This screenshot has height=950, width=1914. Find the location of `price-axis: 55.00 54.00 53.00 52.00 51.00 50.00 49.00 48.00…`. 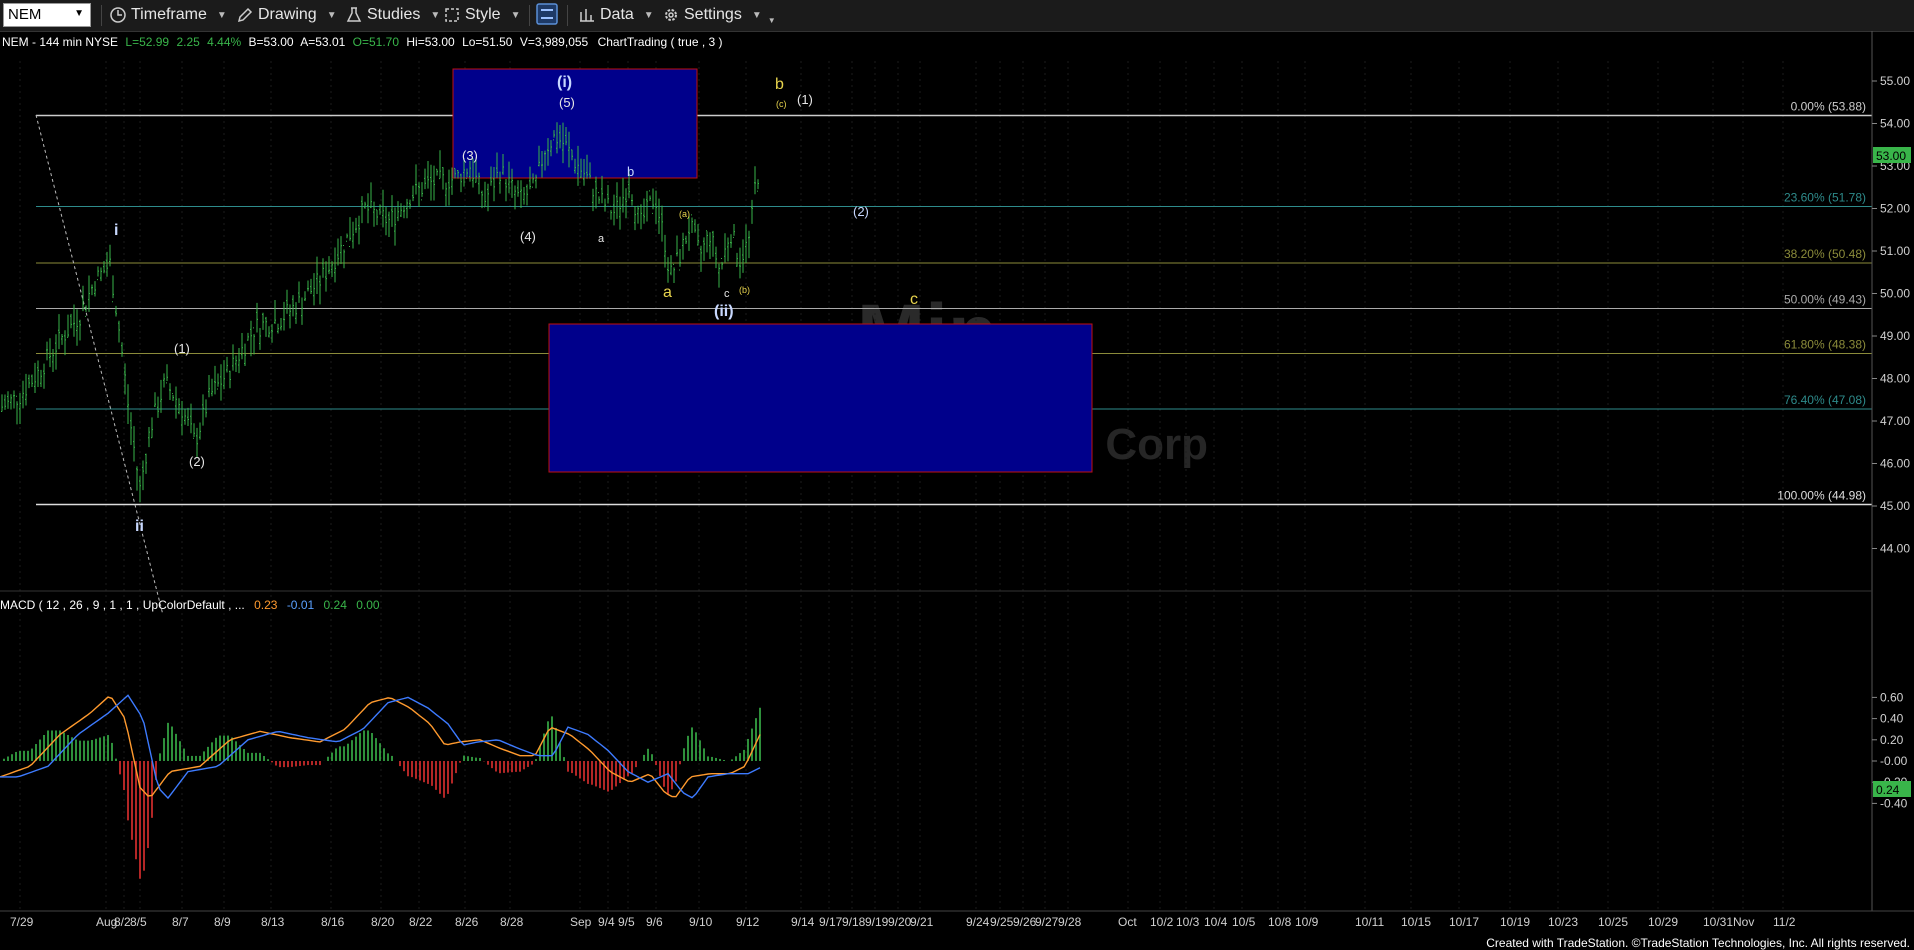

price-axis: 55.00 54.00 53.00 52.00 51.00 50.00 49.00 48.00… is located at coordinates (1891, 315).